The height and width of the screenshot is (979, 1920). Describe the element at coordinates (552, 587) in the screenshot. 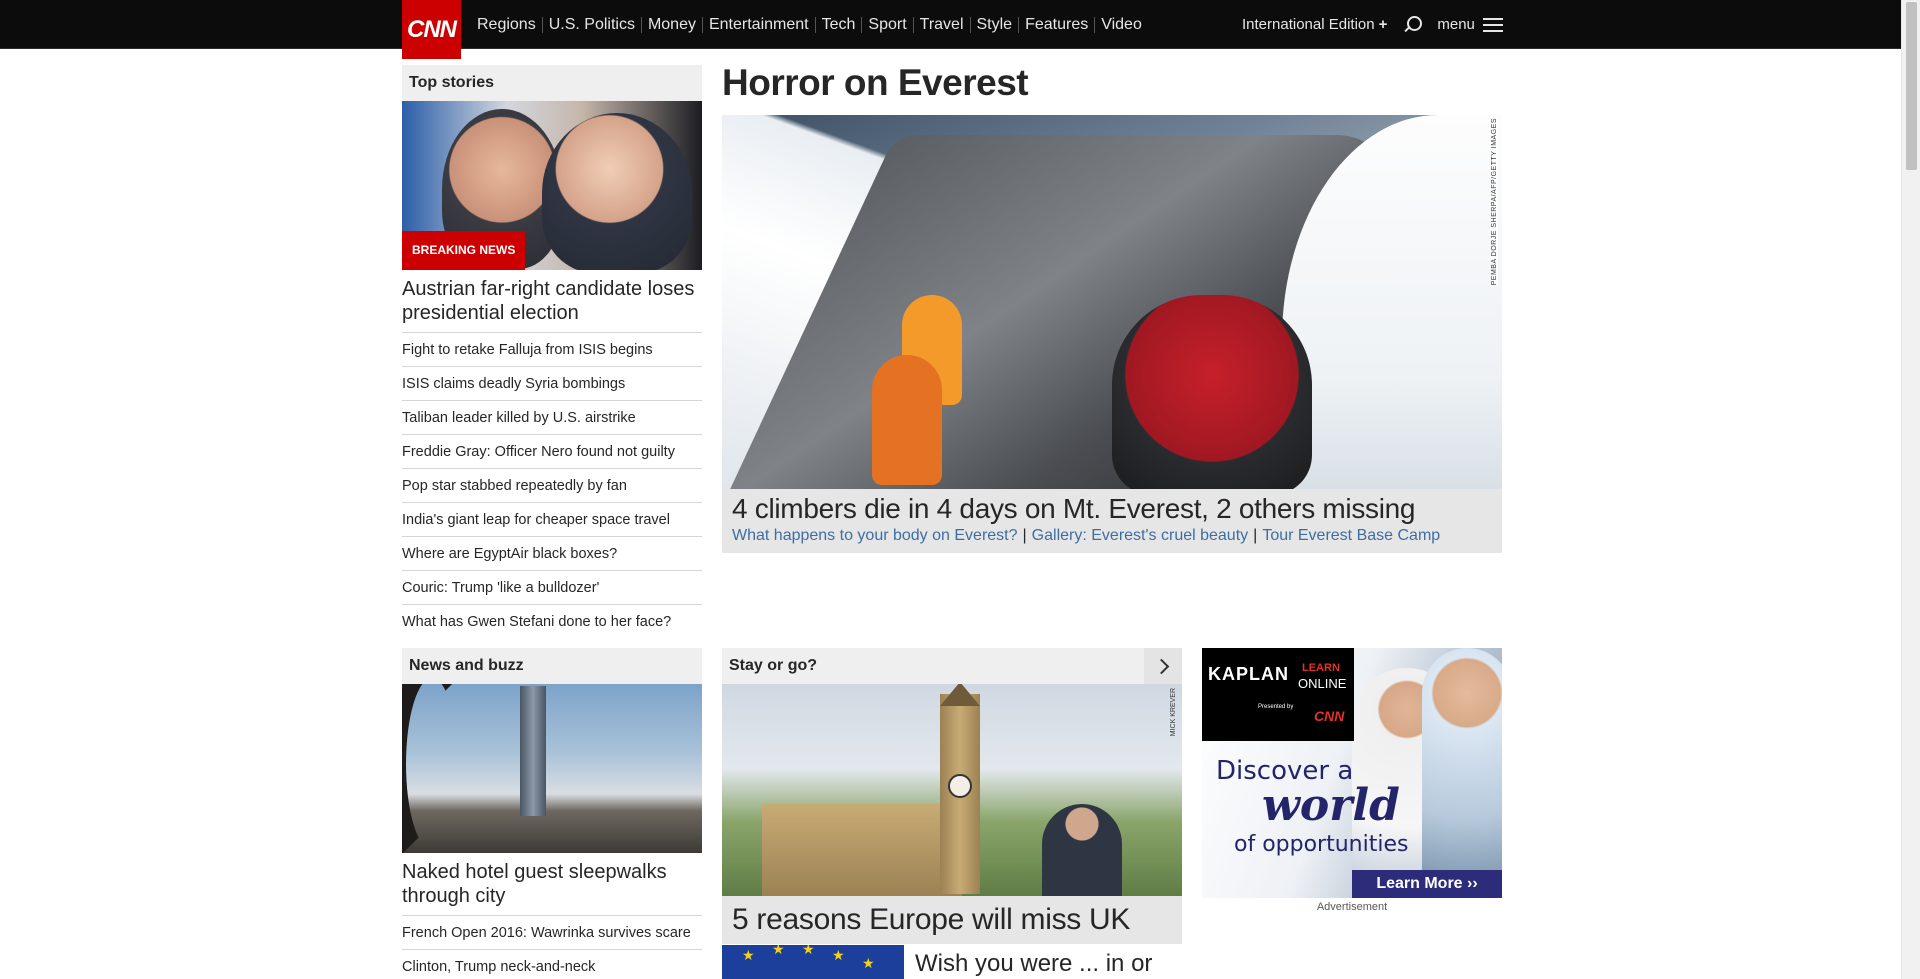

I see `list-item: Couric: Trump 'like a bulldozer'` at that location.